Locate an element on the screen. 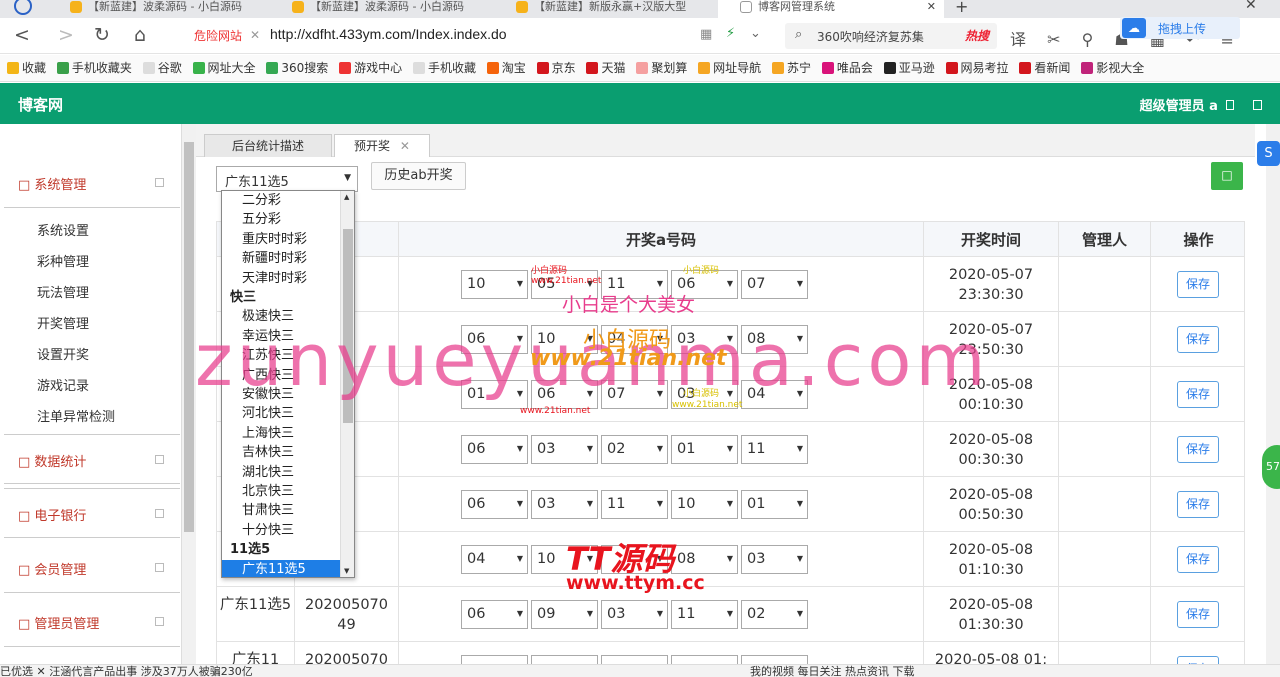  float-badge: 57 is located at coordinates (1271, 467).